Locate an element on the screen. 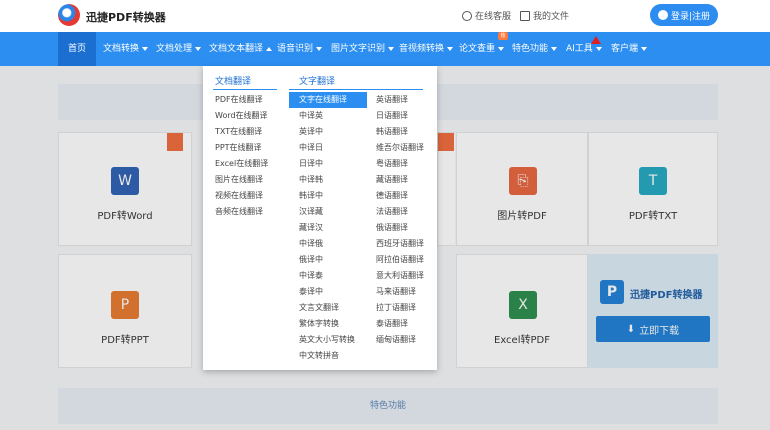 The image size is (770, 430). dropdown-menu-item: 韩语翻译 is located at coordinates (392, 132).